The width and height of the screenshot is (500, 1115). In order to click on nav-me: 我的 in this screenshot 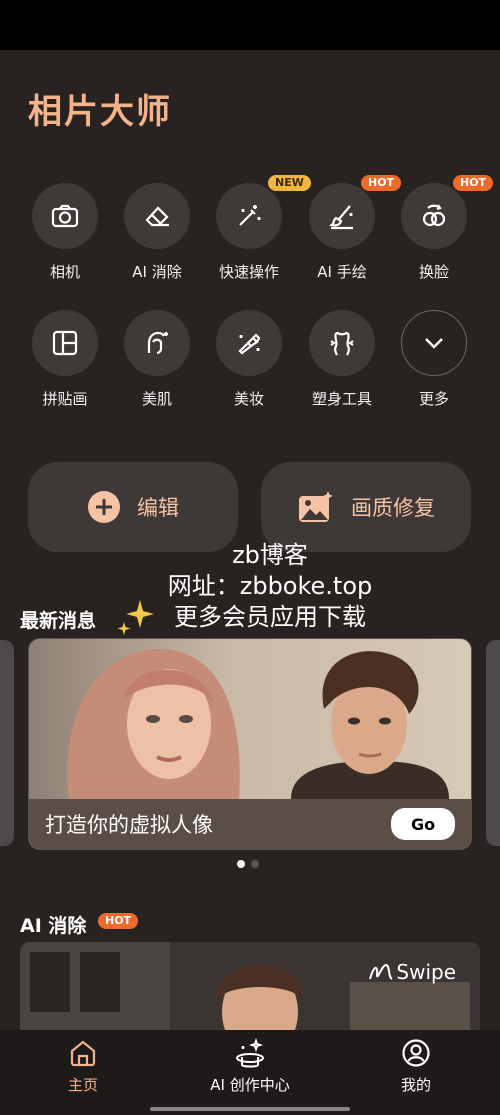, I will do `click(416, 1062)`.